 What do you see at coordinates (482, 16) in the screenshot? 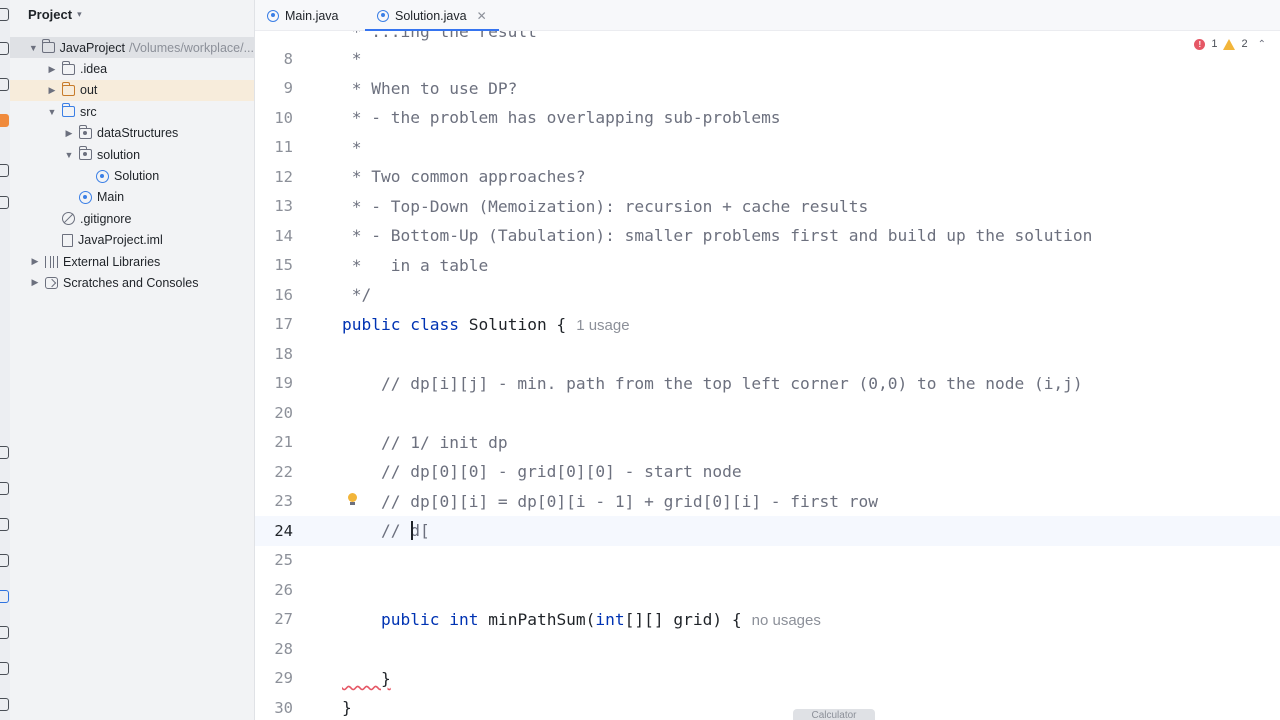
I see `close-tab-icon: ✕` at bounding box center [482, 16].